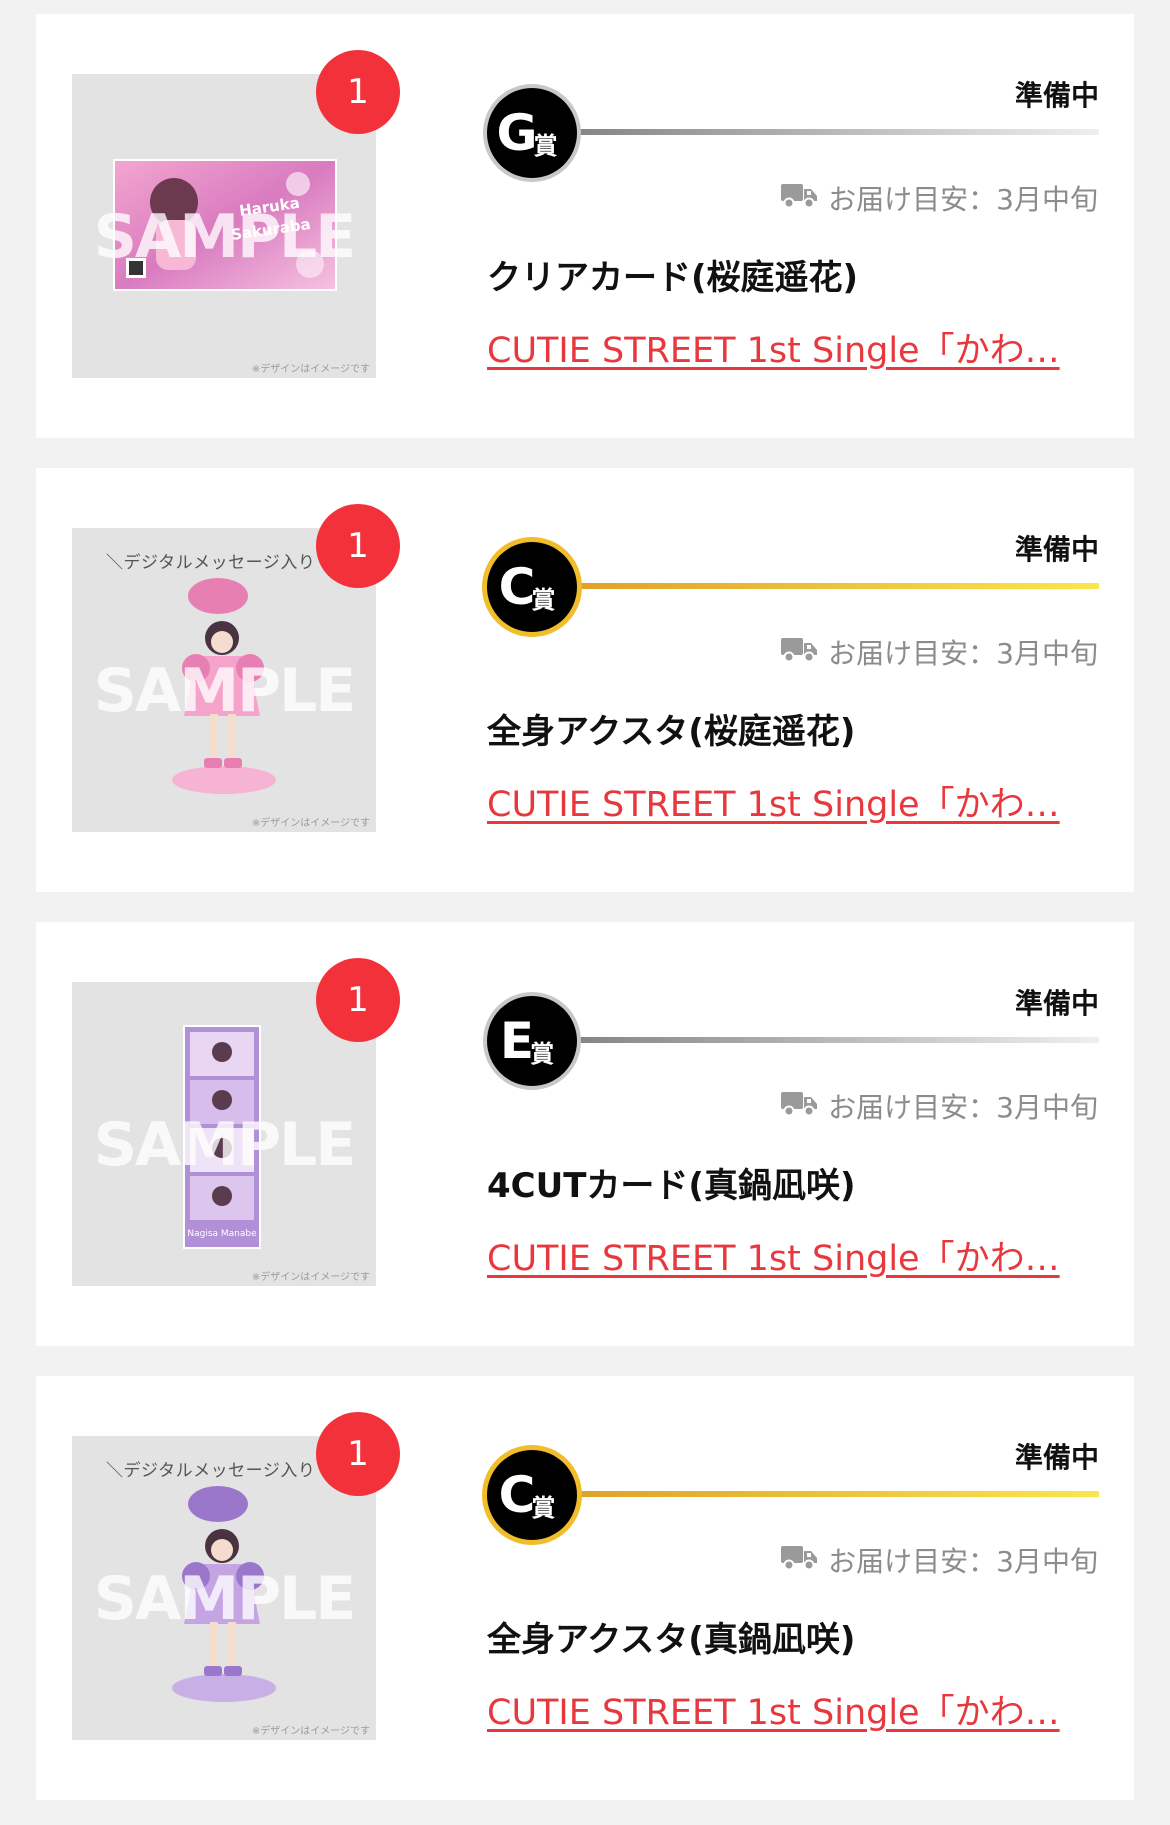  I want to click on rank-header: E 賞 準備中, so click(793, 1034).